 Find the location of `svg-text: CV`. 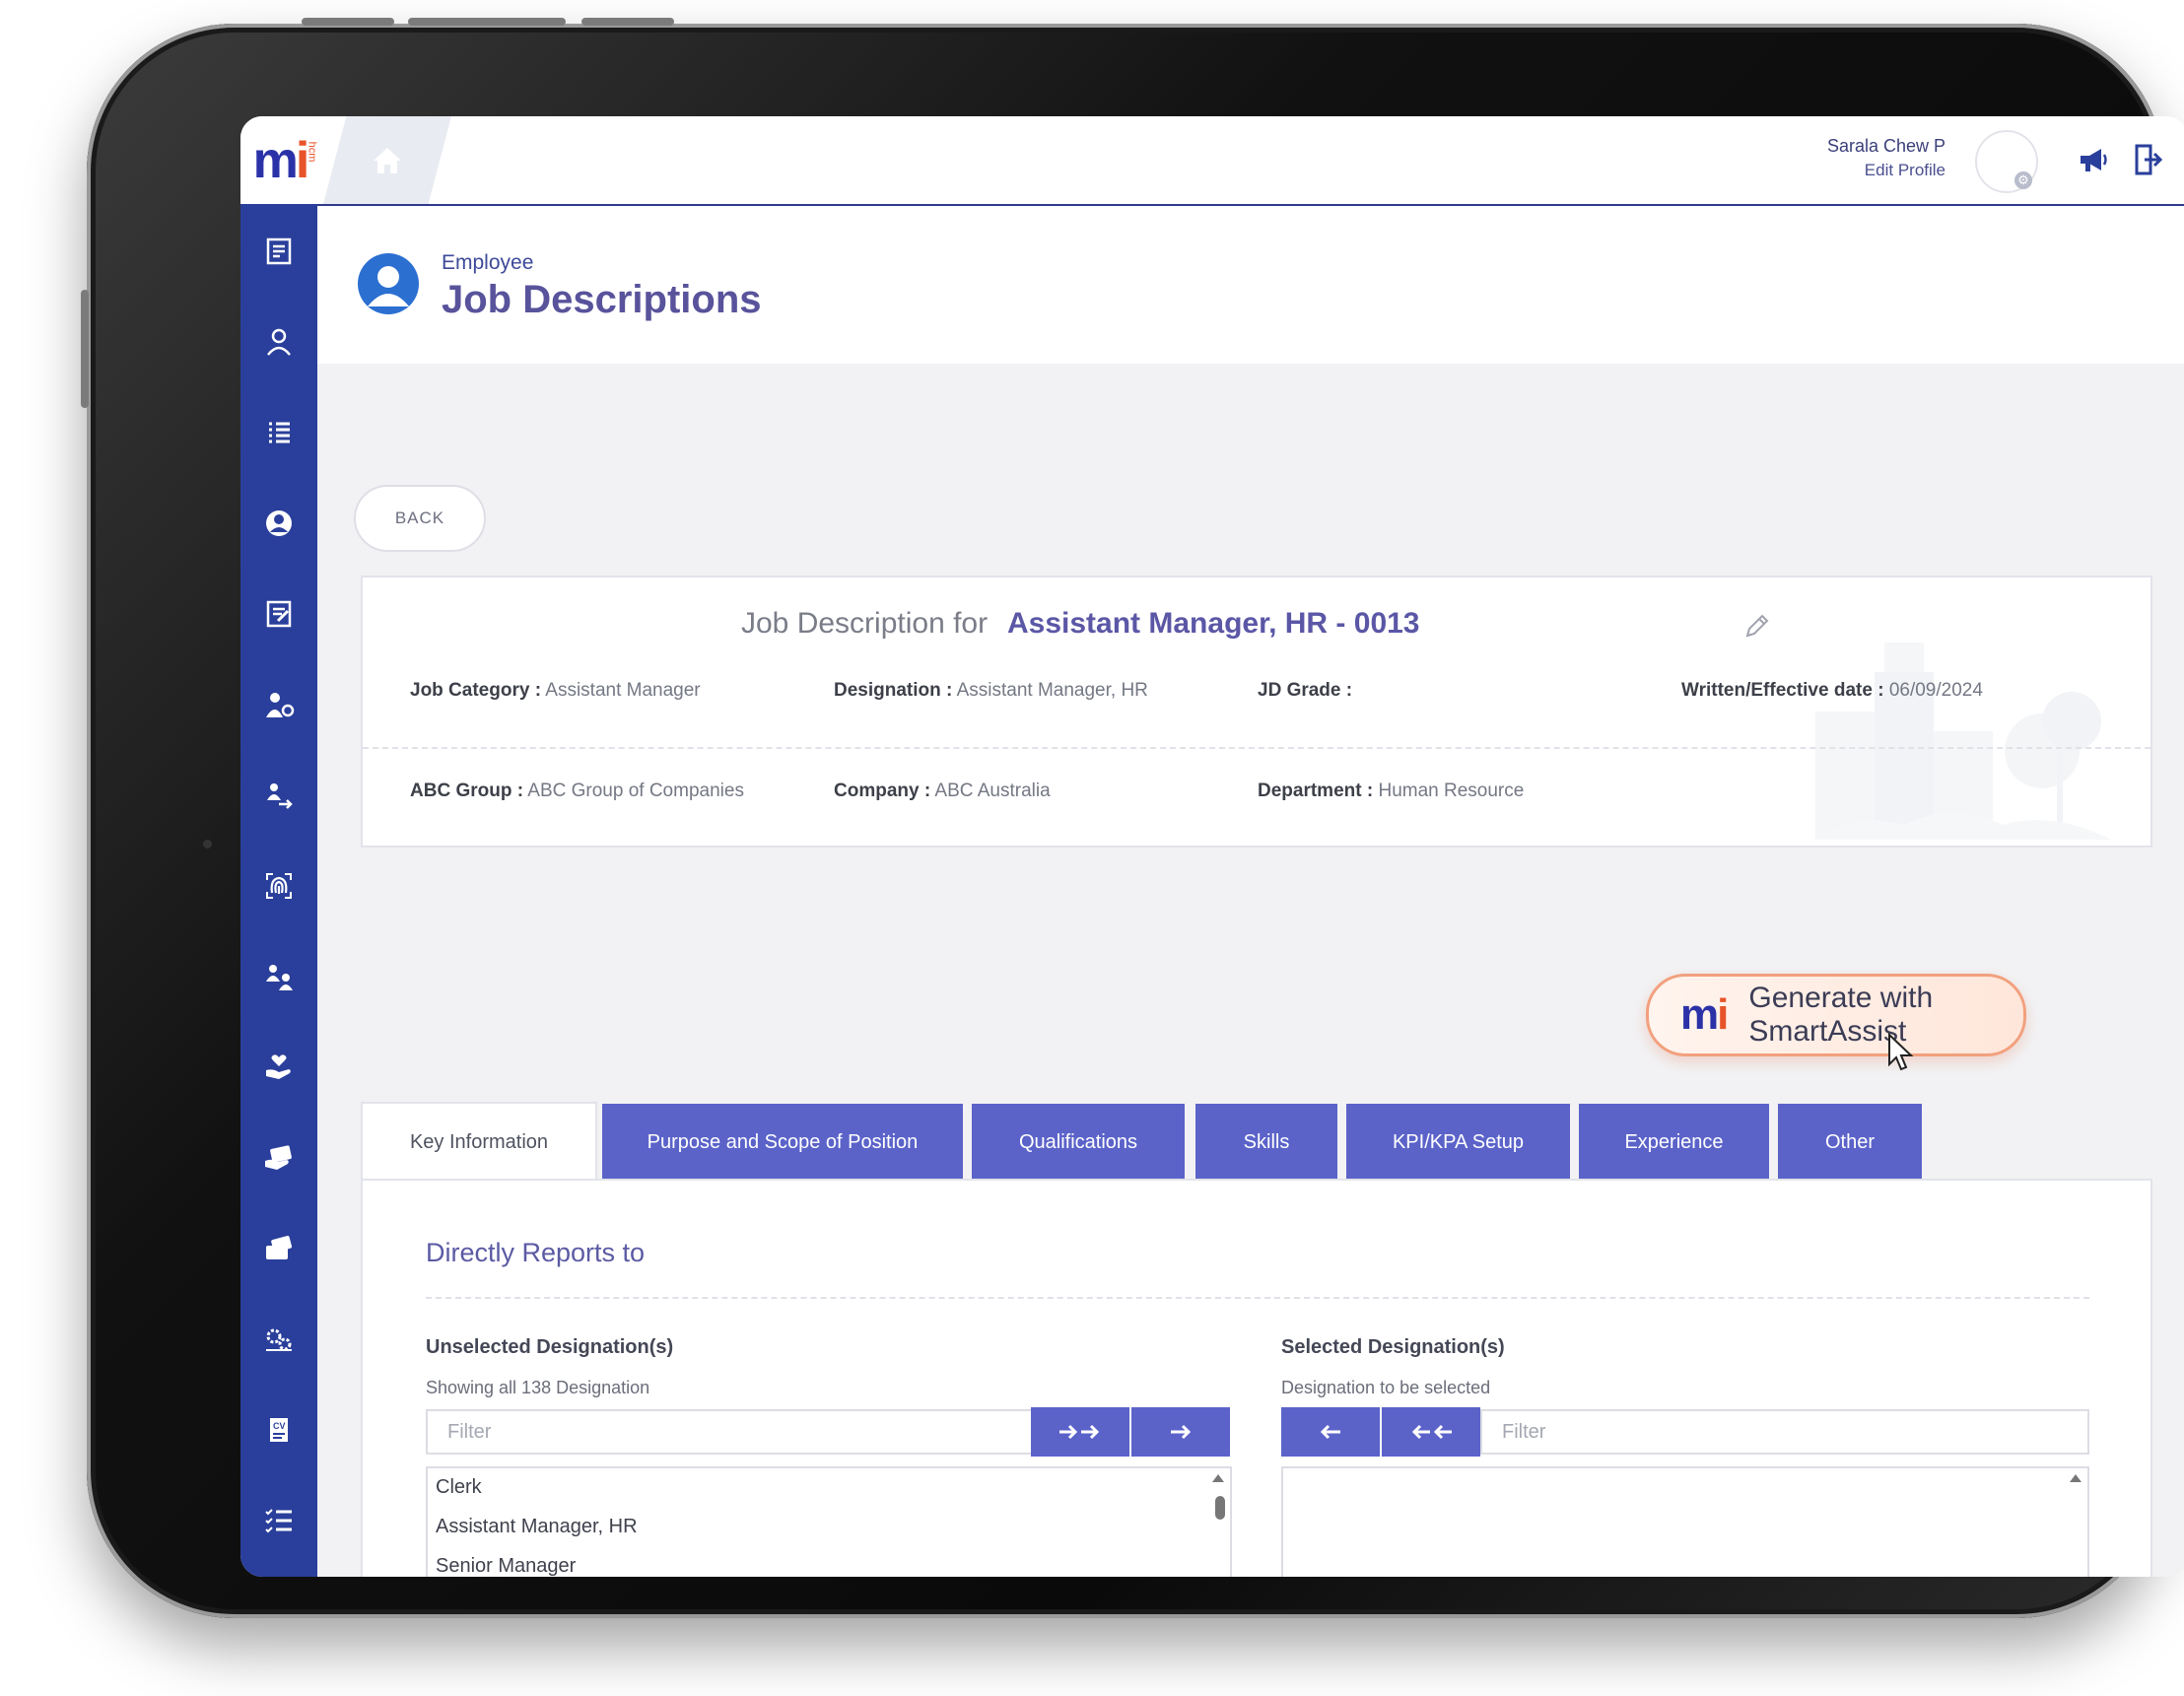

svg-text: CV is located at coordinates (279, 1426).